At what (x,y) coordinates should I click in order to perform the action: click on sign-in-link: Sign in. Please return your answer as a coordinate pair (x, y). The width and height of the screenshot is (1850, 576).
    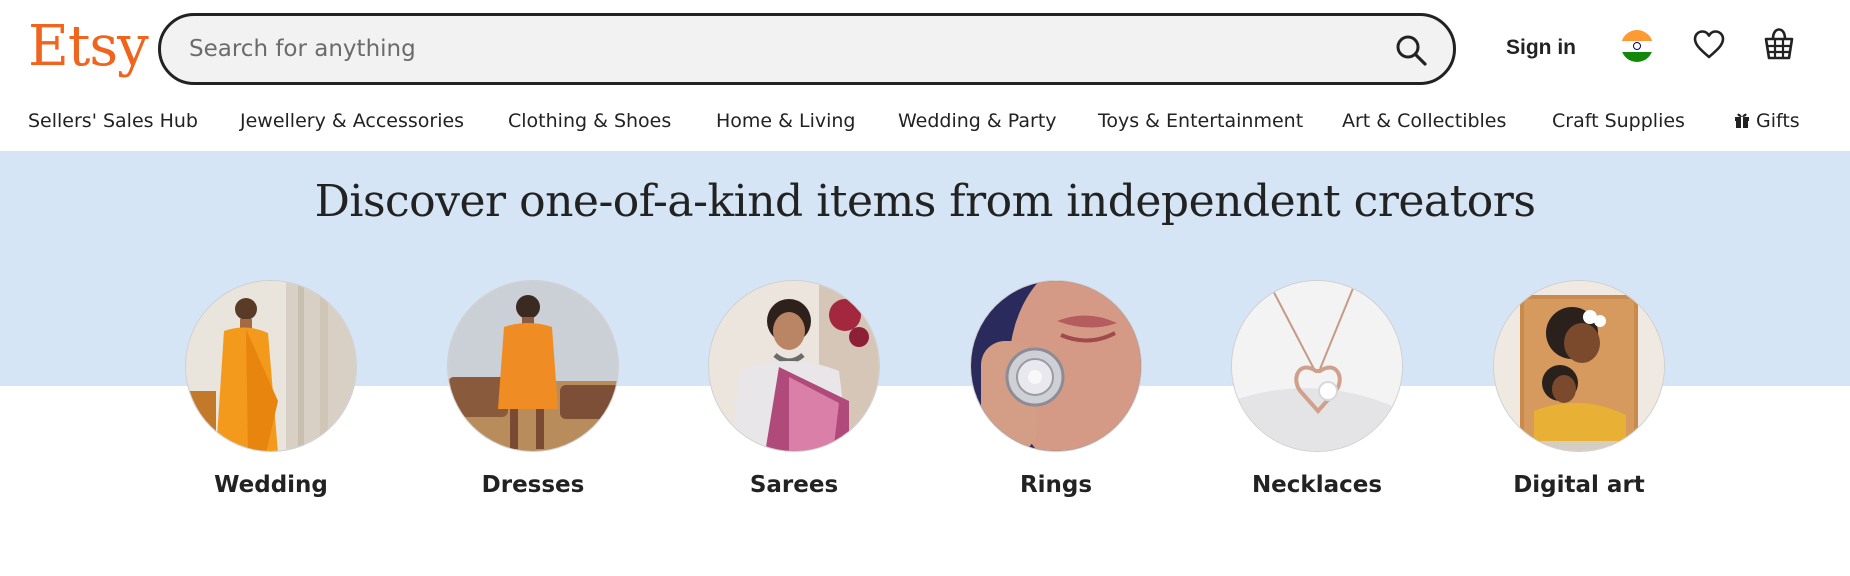
    Looking at the image, I should click on (1541, 48).